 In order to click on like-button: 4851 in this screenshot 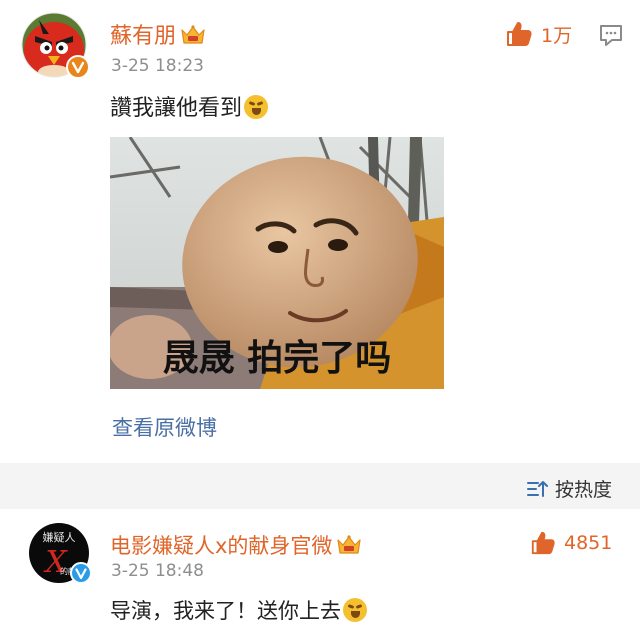, I will do `click(571, 543)`.